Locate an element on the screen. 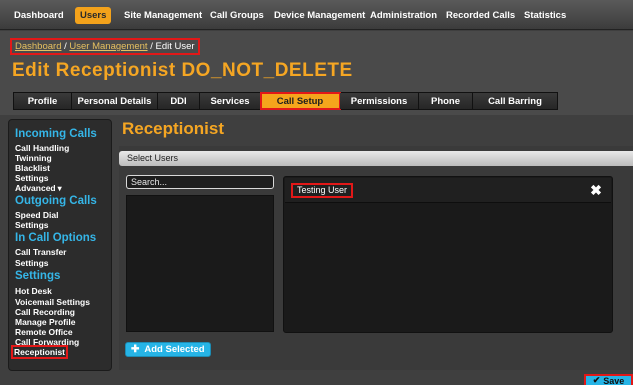 The width and height of the screenshot is (633, 385). breadcrumb-dashboard-link: Dashboard is located at coordinates (38, 46).